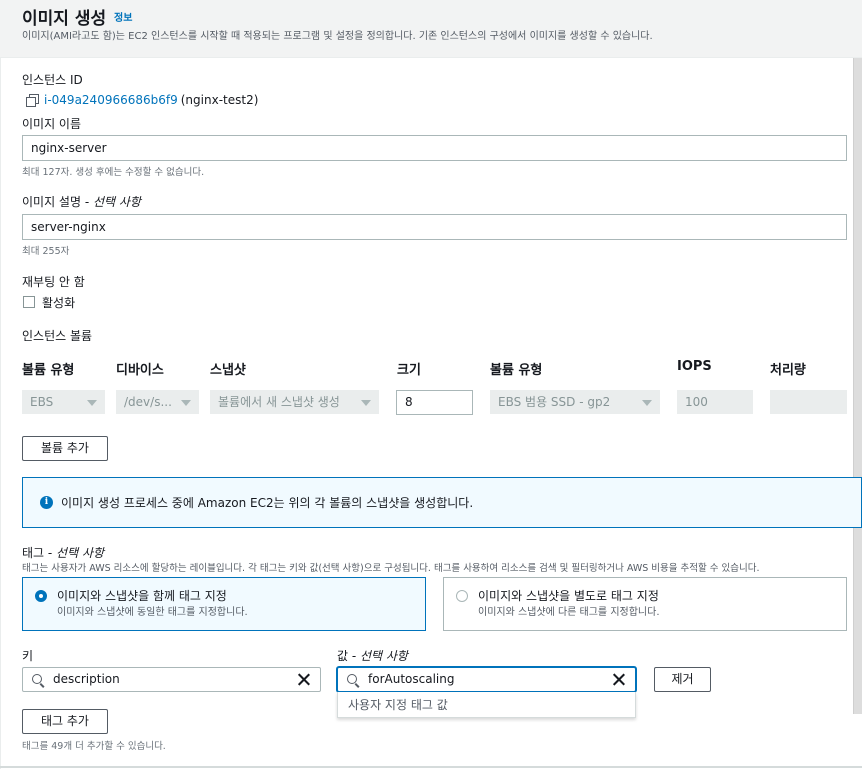  I want to click on remove-tag-button: 제거, so click(682, 679).